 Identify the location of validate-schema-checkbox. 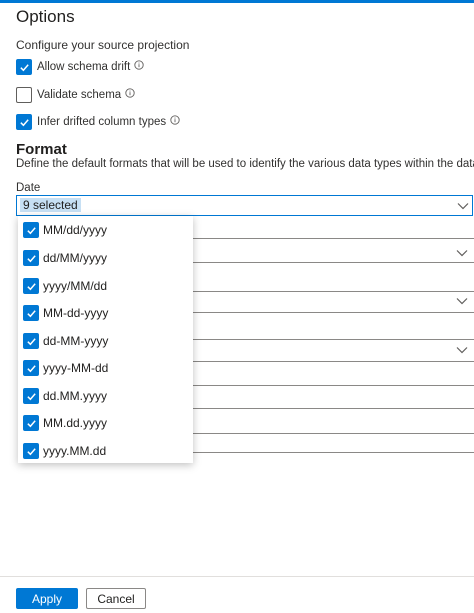
(24, 95).